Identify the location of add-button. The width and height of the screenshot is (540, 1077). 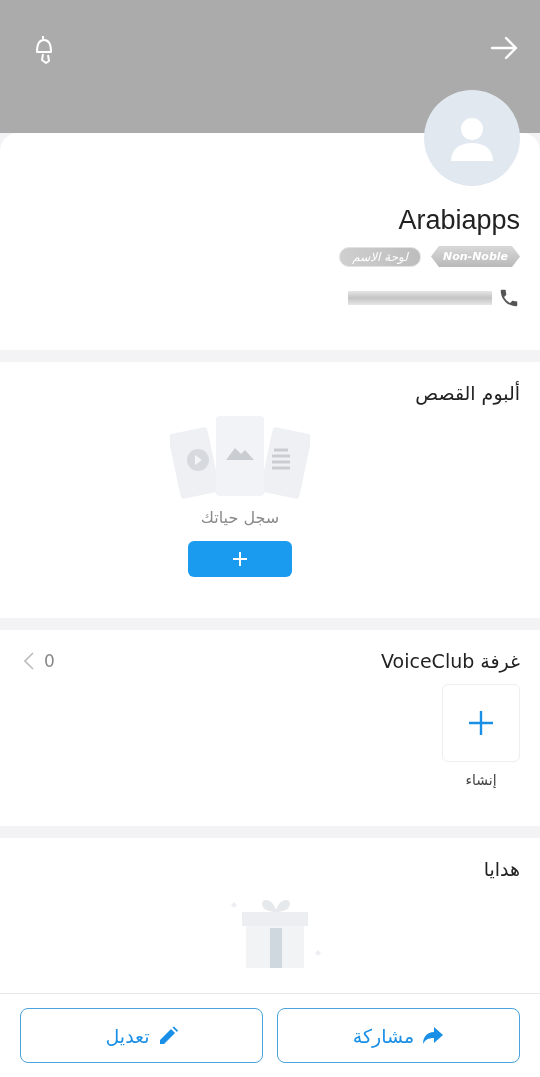
(240, 559).